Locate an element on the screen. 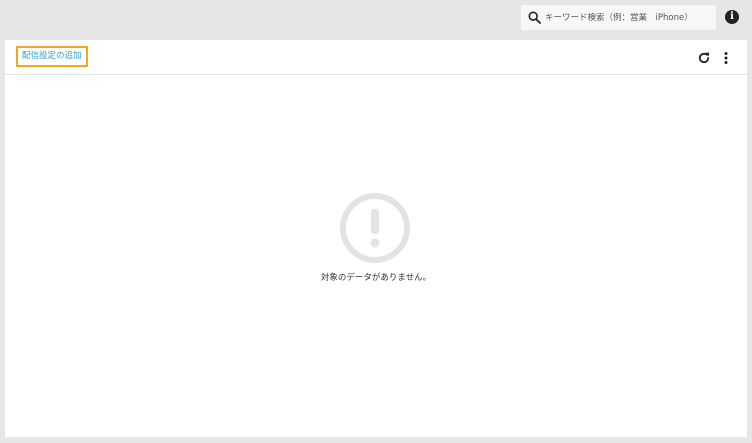  top-bar: i is located at coordinates (376, 18).